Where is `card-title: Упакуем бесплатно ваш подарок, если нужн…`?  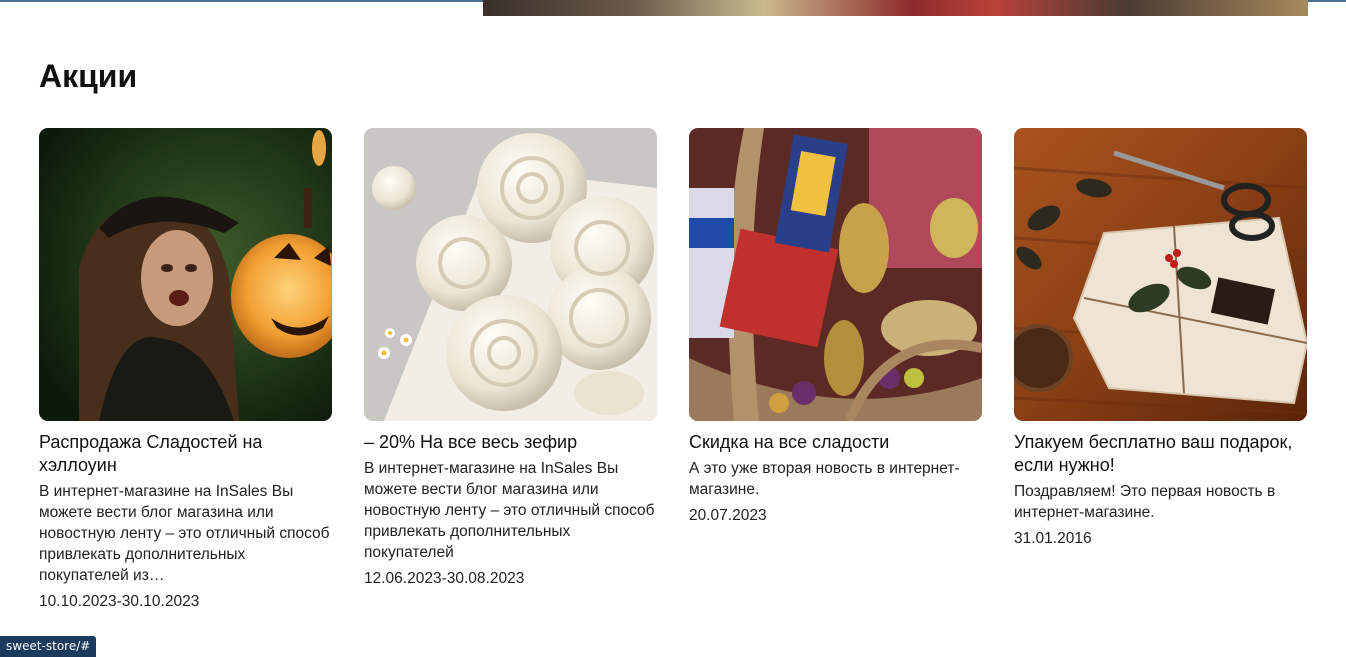 card-title: Упакуем бесплатно ваш подарок, если нужн… is located at coordinates (1160, 454).